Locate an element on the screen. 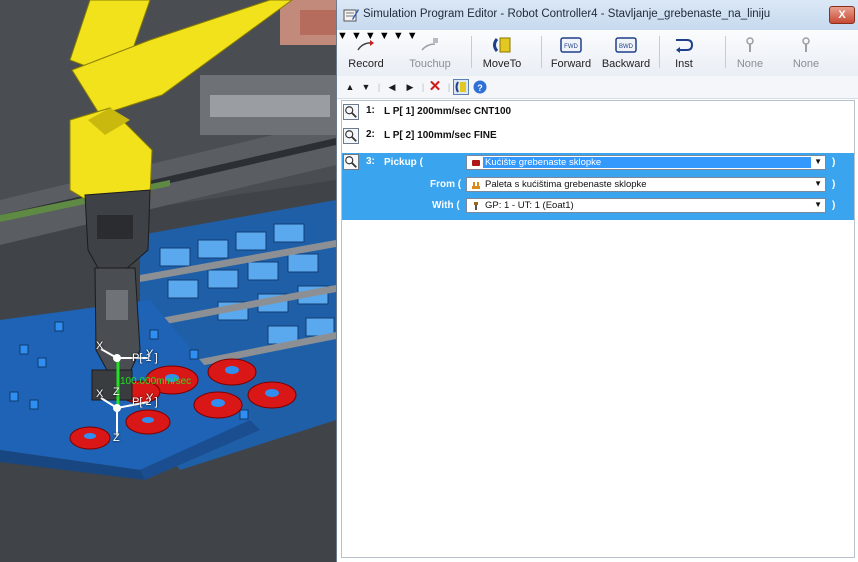 Image resolution: width=858 pixels, height=562 pixels. point-label-p2: P[ 2 ] is located at coordinates (145, 402).